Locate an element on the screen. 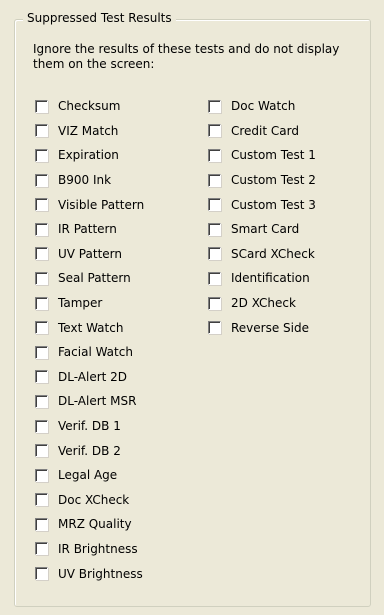 Image resolution: width=384 pixels, height=615 pixels. checkbox-seal-pattern: Seal Pattern is located at coordinates (89, 278).